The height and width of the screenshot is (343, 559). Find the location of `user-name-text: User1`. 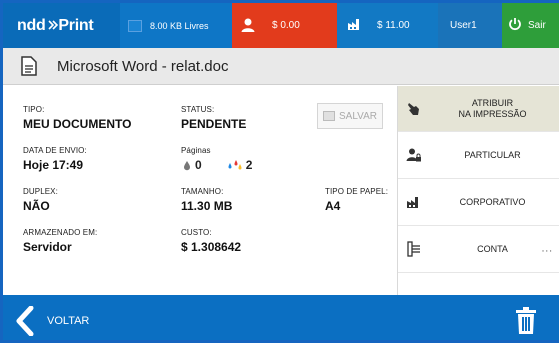

user-name-text: User1 is located at coordinates (463, 25).